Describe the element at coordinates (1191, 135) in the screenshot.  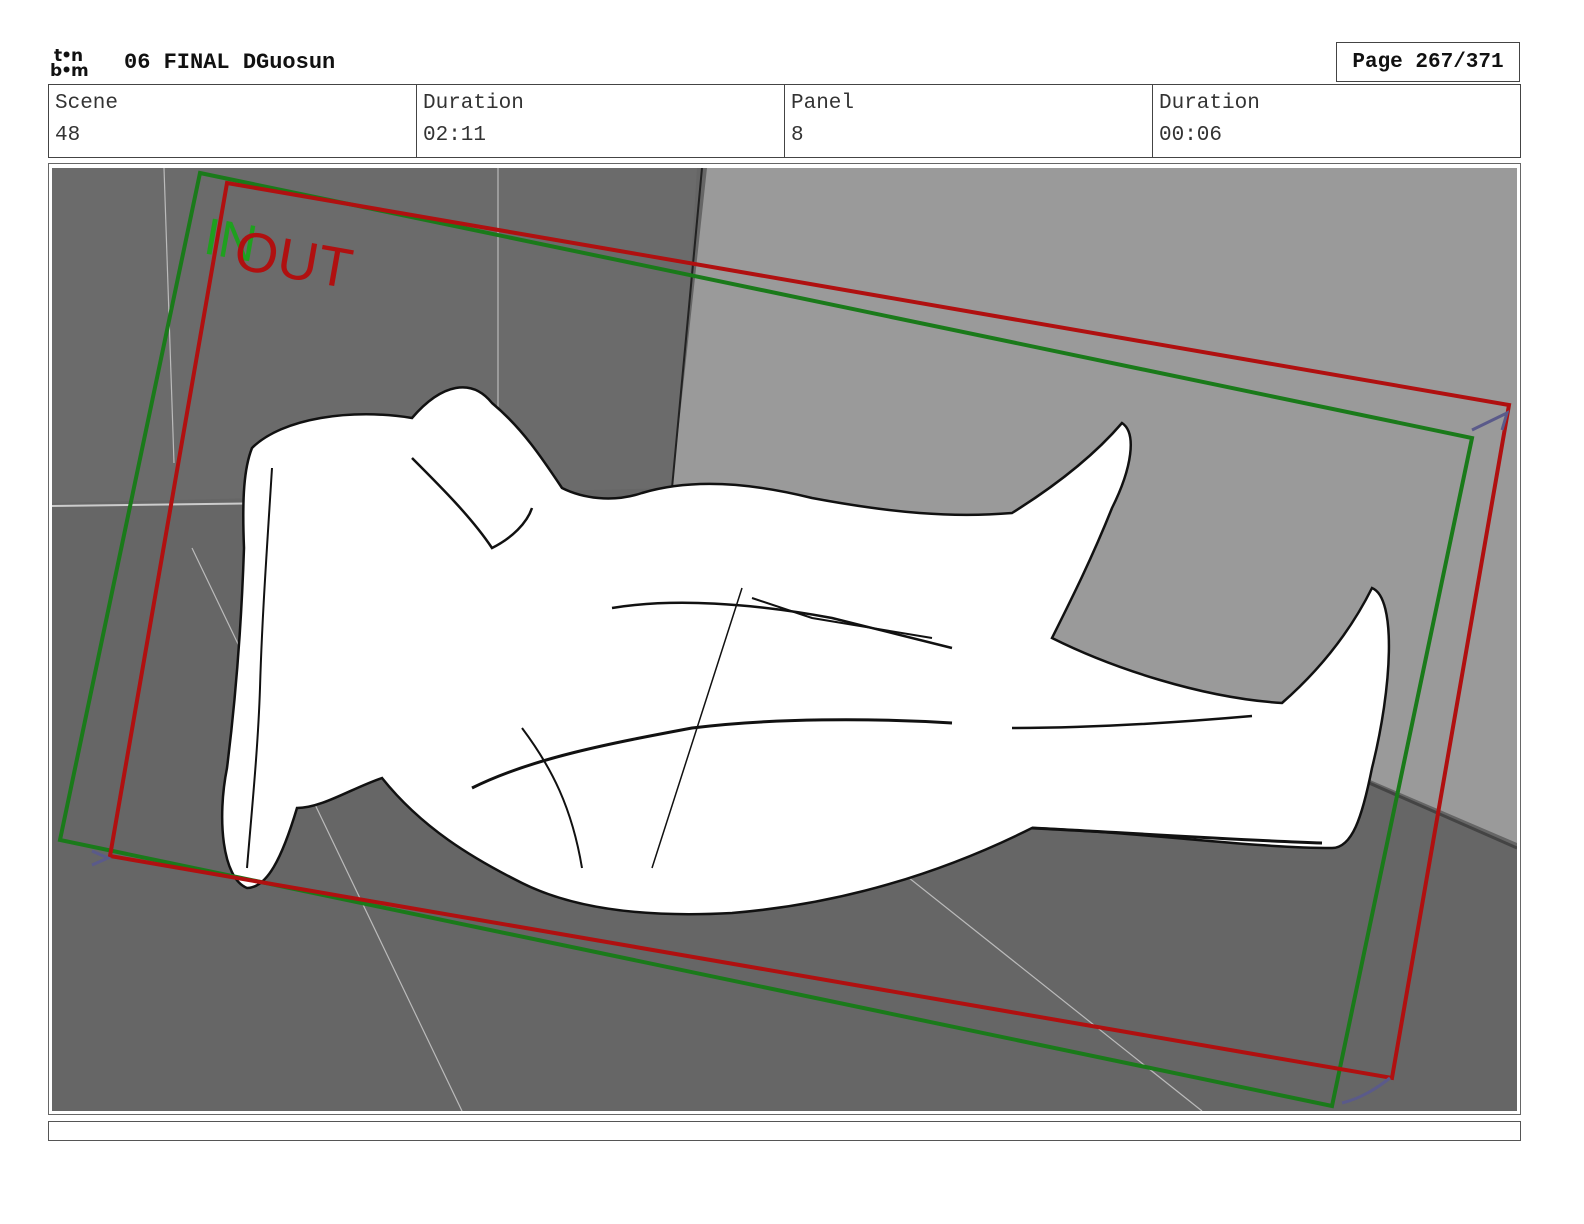
I see `panel-duration-value: 00:06` at that location.